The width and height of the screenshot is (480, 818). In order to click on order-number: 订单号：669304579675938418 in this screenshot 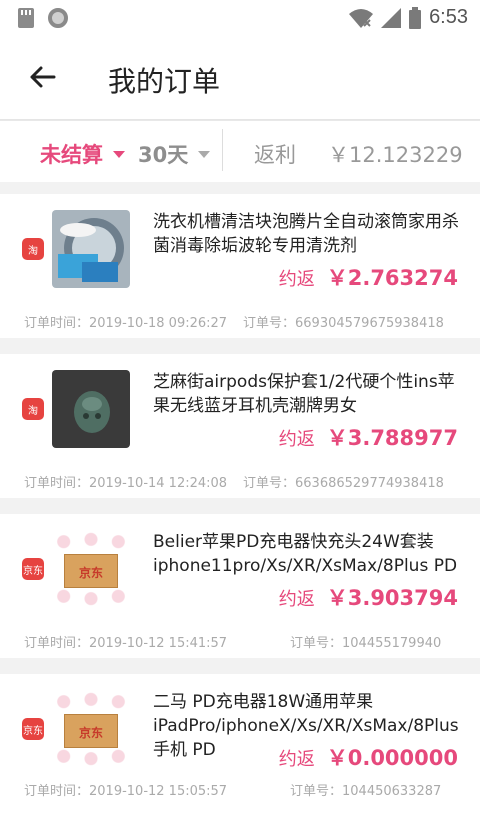, I will do `click(343, 323)`.